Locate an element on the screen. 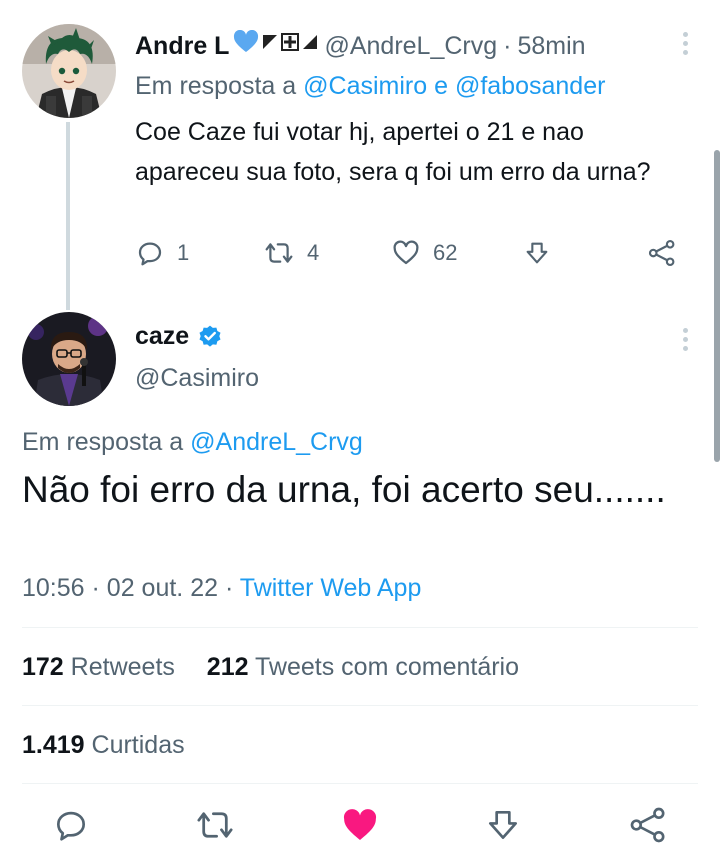 This screenshot has width=720, height=862. tweet2-reply-context: Em resposta a @AndreL_Crvg is located at coordinates (192, 442).